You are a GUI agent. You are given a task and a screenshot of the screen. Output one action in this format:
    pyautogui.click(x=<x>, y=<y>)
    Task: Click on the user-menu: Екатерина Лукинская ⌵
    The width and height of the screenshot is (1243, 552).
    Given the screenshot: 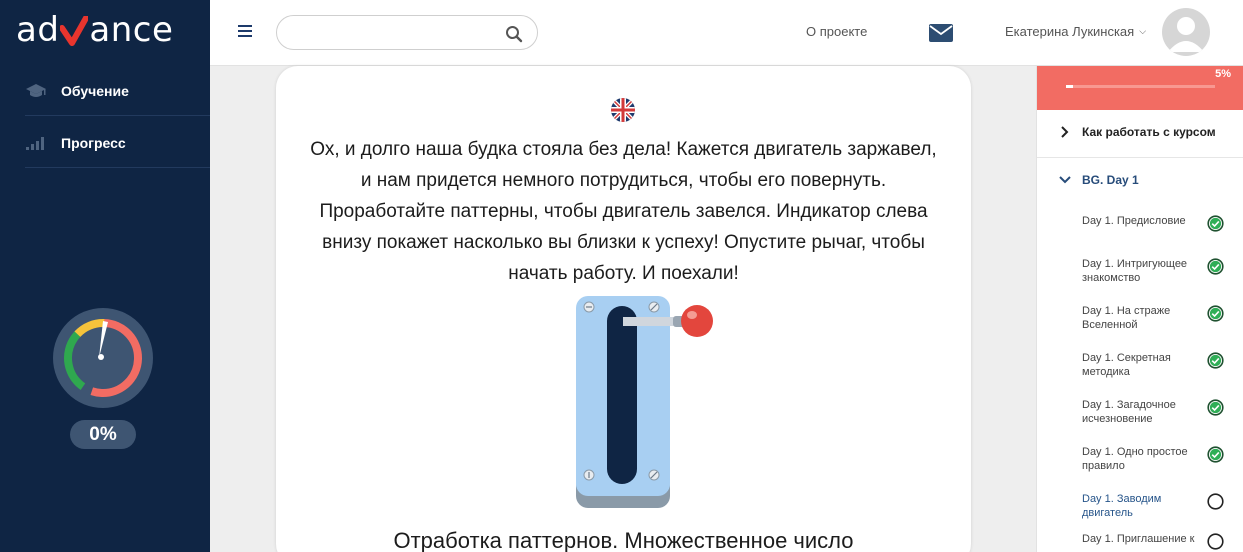 What is the action you would take?
    pyautogui.click(x=1075, y=31)
    